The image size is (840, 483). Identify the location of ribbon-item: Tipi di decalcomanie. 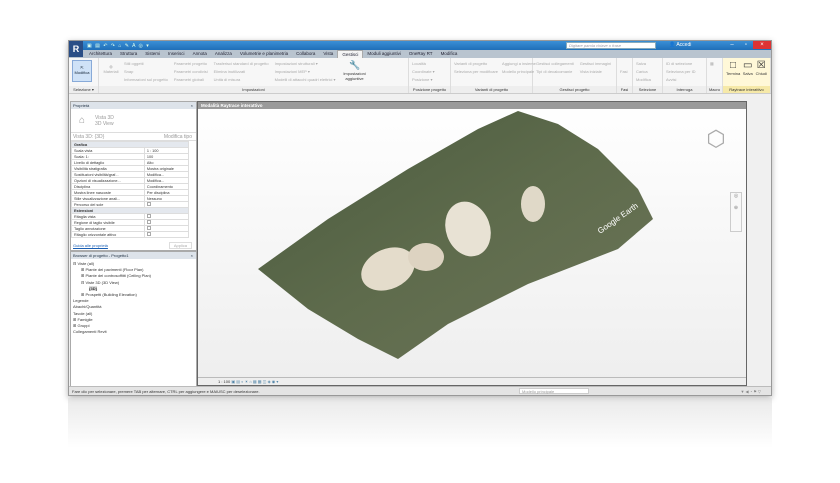
(556, 72).